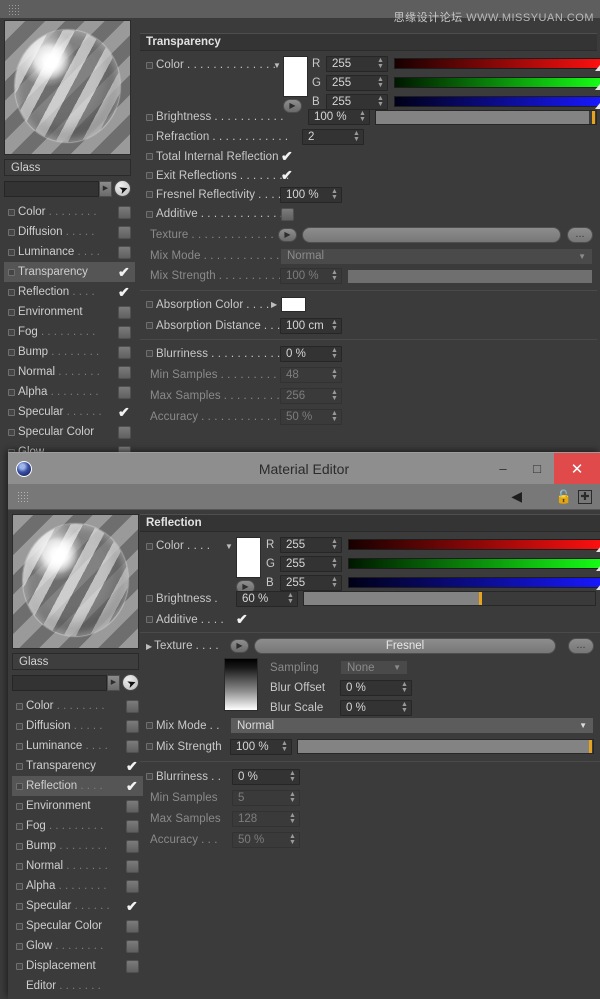 Image resolution: width=600 pixels, height=999 pixels. Describe the element at coordinates (445, 746) in the screenshot. I see `refl-mix-strength-slider` at that location.